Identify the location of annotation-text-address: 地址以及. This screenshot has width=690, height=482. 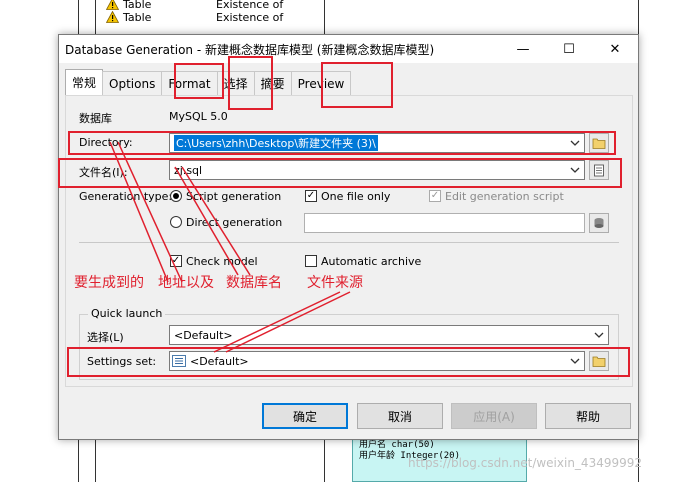
(186, 283).